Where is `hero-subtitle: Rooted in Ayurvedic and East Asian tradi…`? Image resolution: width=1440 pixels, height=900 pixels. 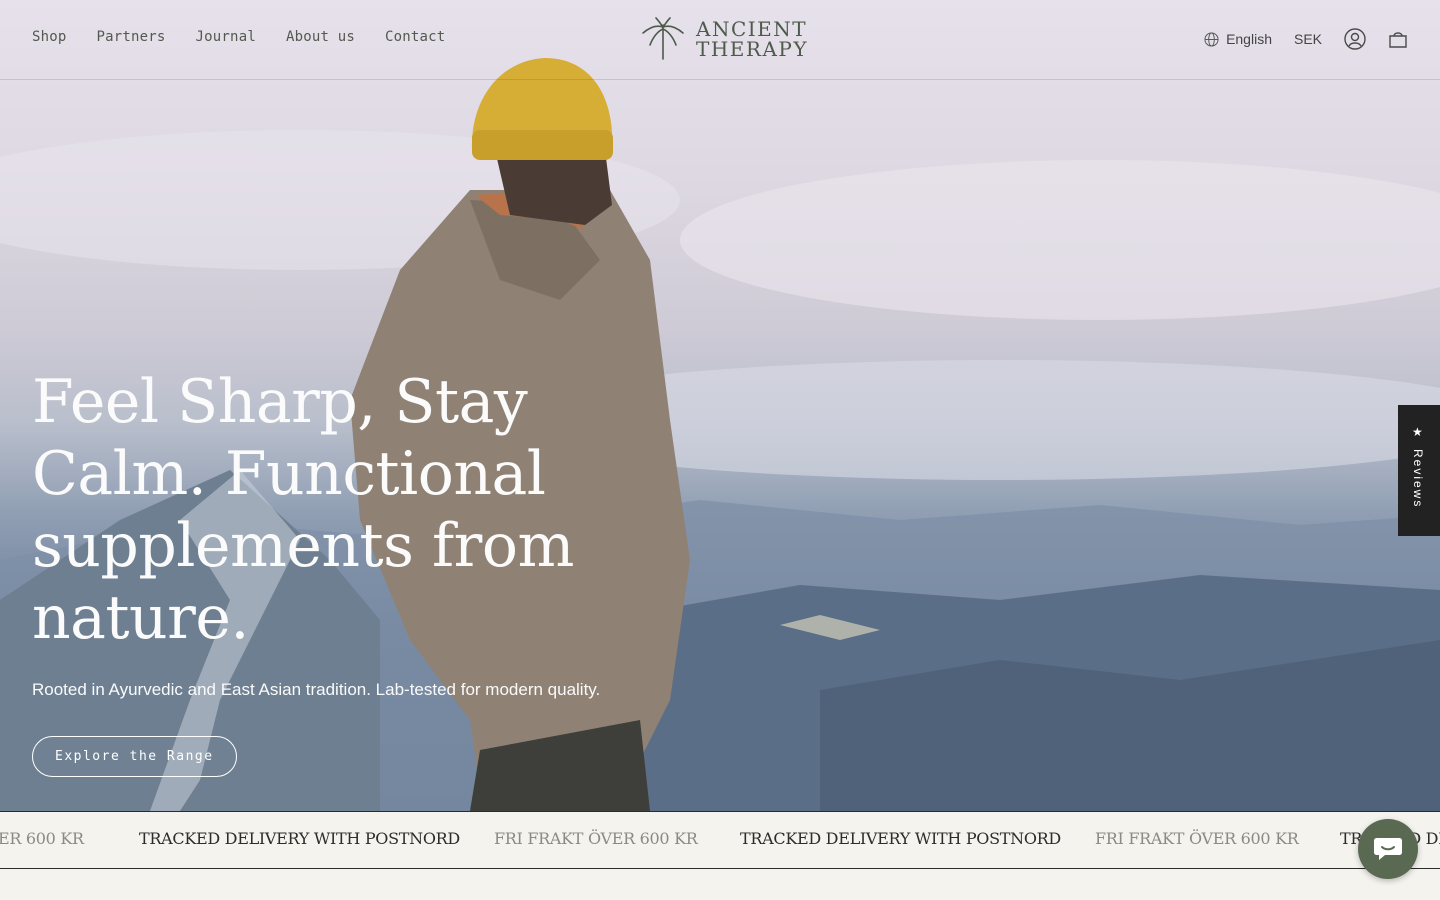 hero-subtitle: Rooted in Ayurvedic and East Asian tradi… is located at coordinates (316, 689).